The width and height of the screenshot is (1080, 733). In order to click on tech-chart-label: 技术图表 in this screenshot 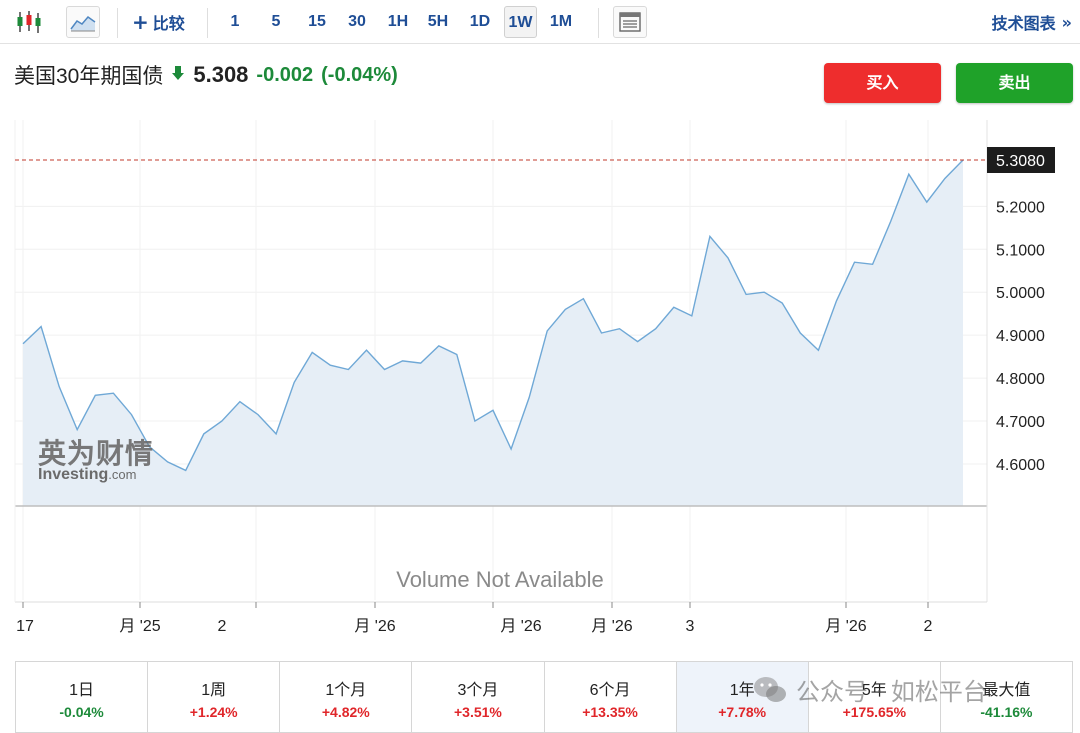, I will do `click(1023, 23)`.